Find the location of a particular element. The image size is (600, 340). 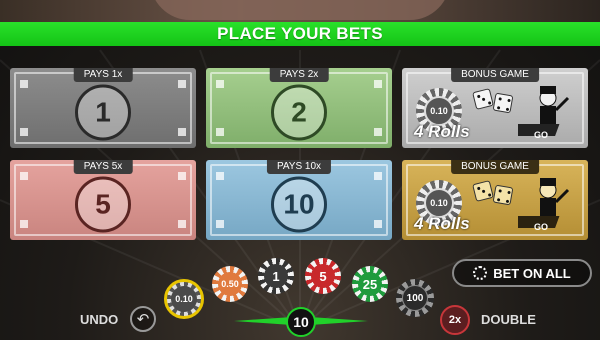

bonus-spot-4-rolls-gold: BONUS GAME 0.10 4 Rolls GO is located at coordinates (495, 200).